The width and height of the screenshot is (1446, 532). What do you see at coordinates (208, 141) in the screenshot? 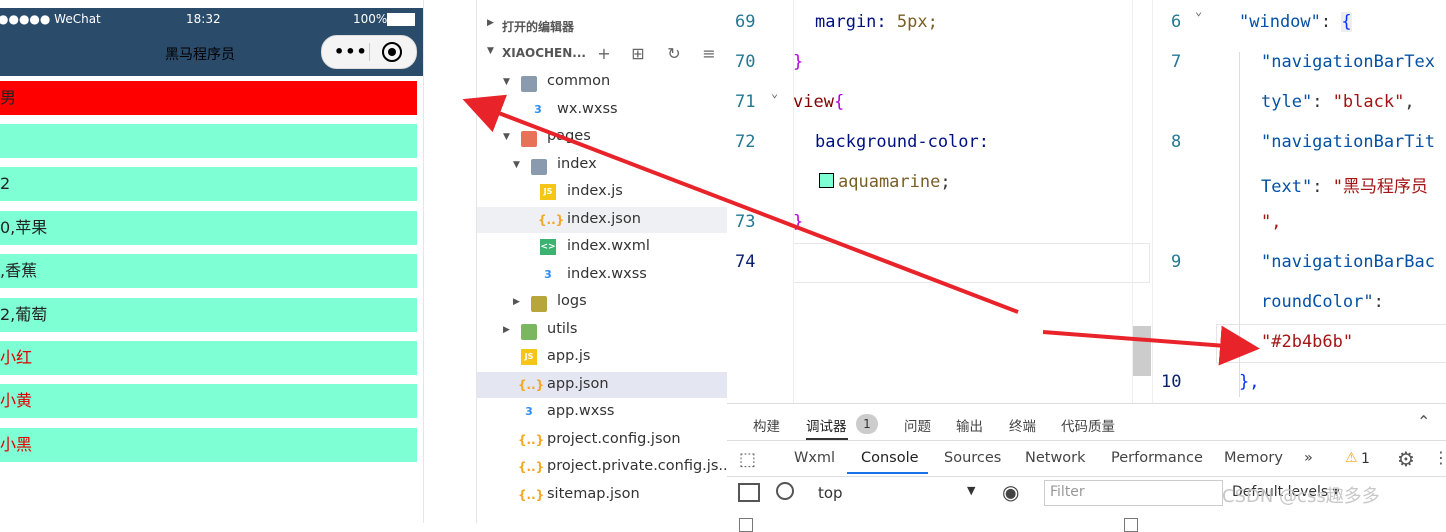
I see `list-item` at bounding box center [208, 141].